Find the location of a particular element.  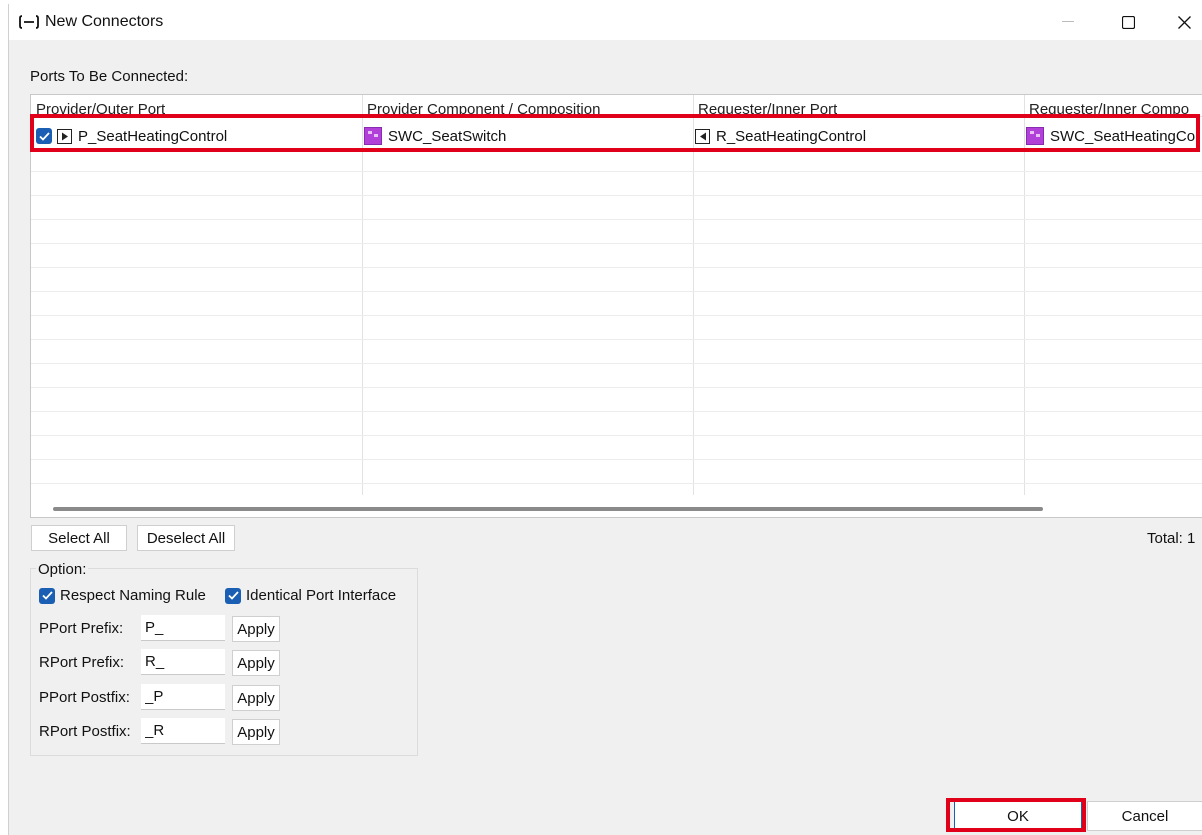

pport-postfix-input is located at coordinates (183, 697).